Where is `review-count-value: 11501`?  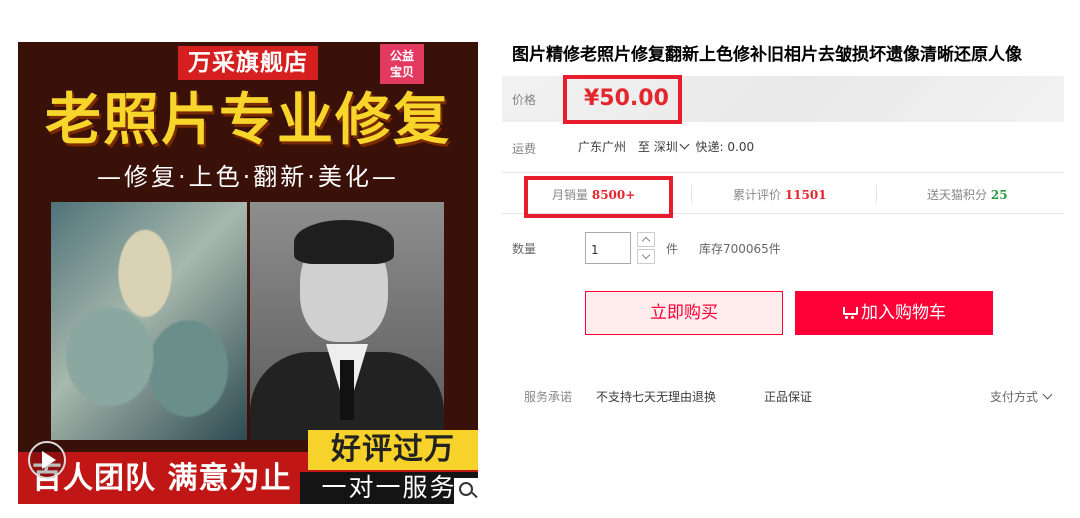
review-count-value: 11501 is located at coordinates (805, 195).